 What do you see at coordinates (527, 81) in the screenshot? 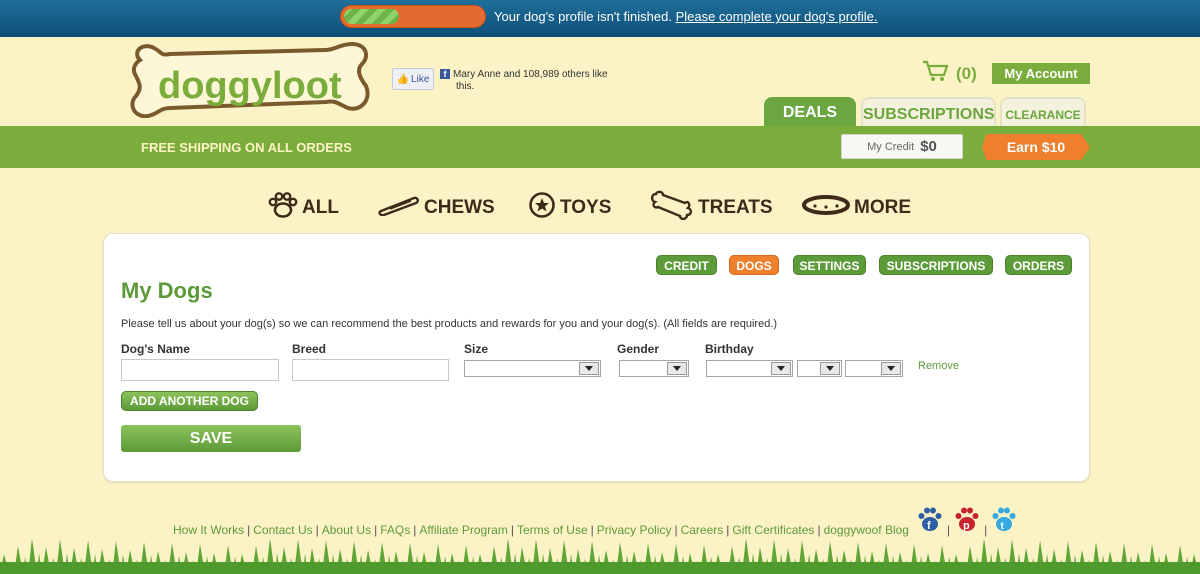
I see `fb-social-text: f Mary Anne and 108,989 others like this.` at bounding box center [527, 81].